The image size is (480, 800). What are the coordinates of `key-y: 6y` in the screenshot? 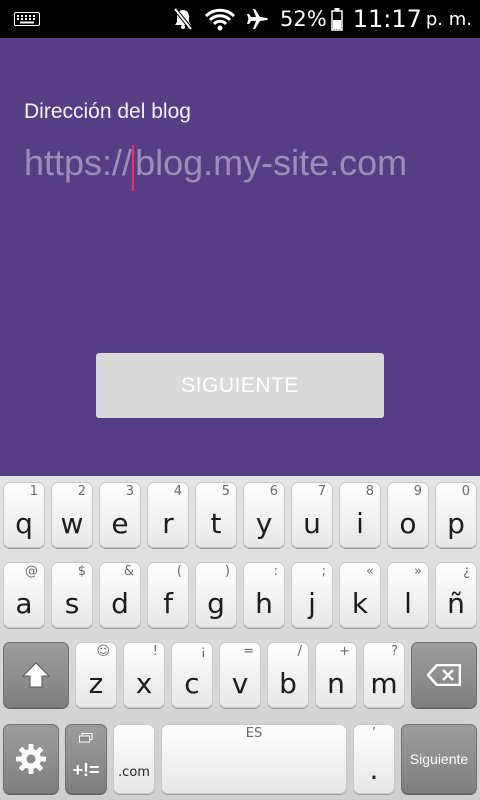 It's located at (264, 515).